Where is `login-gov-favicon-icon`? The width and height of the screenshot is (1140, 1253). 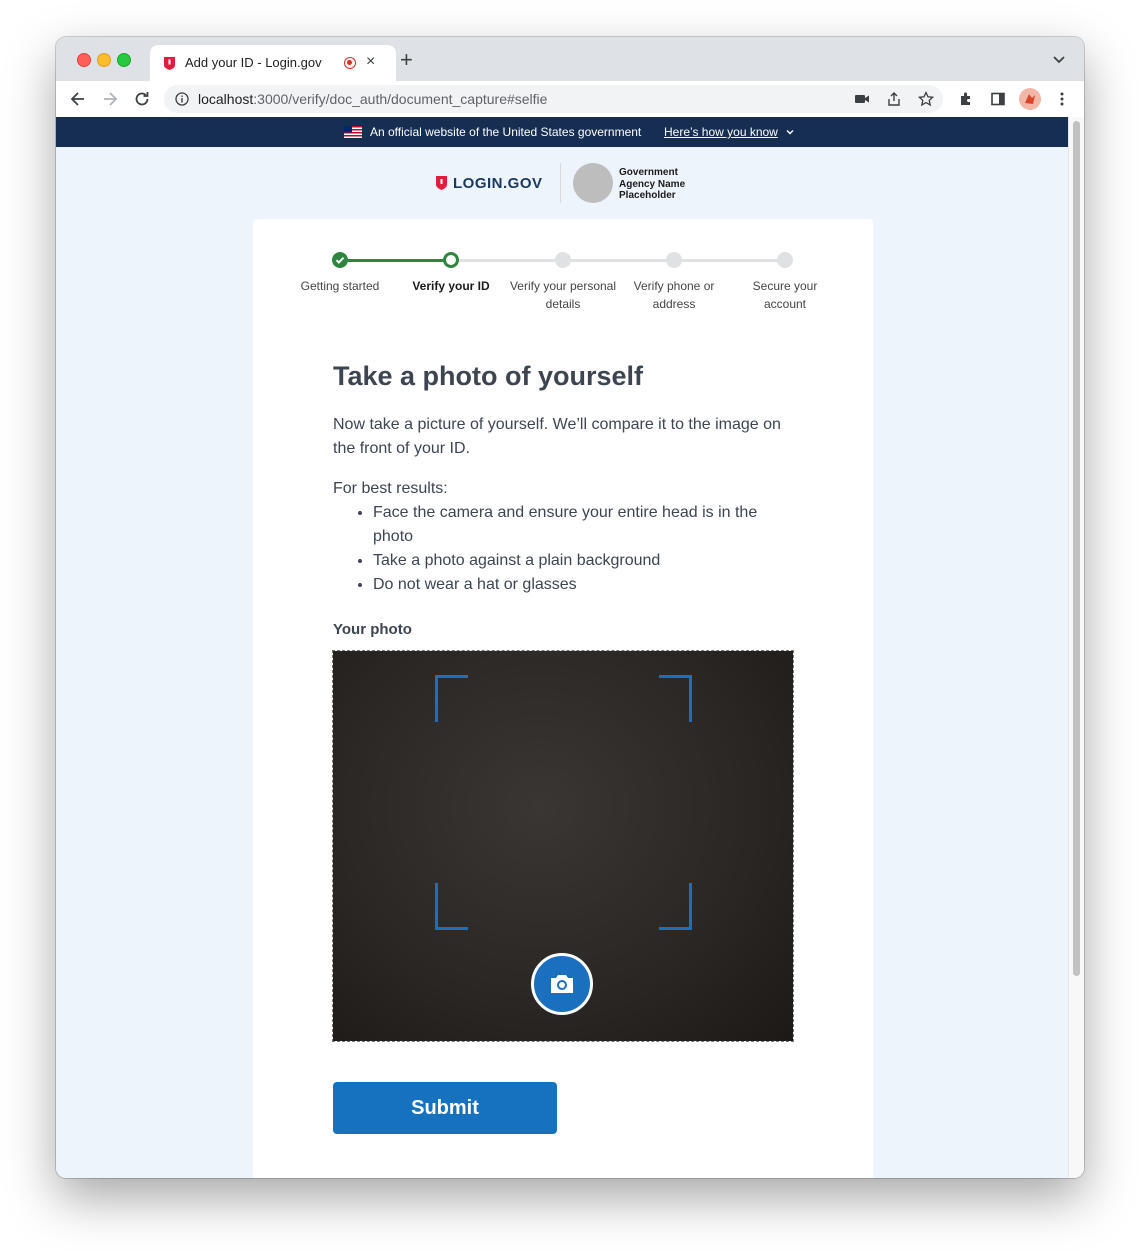
login-gov-favicon-icon is located at coordinates (169, 63).